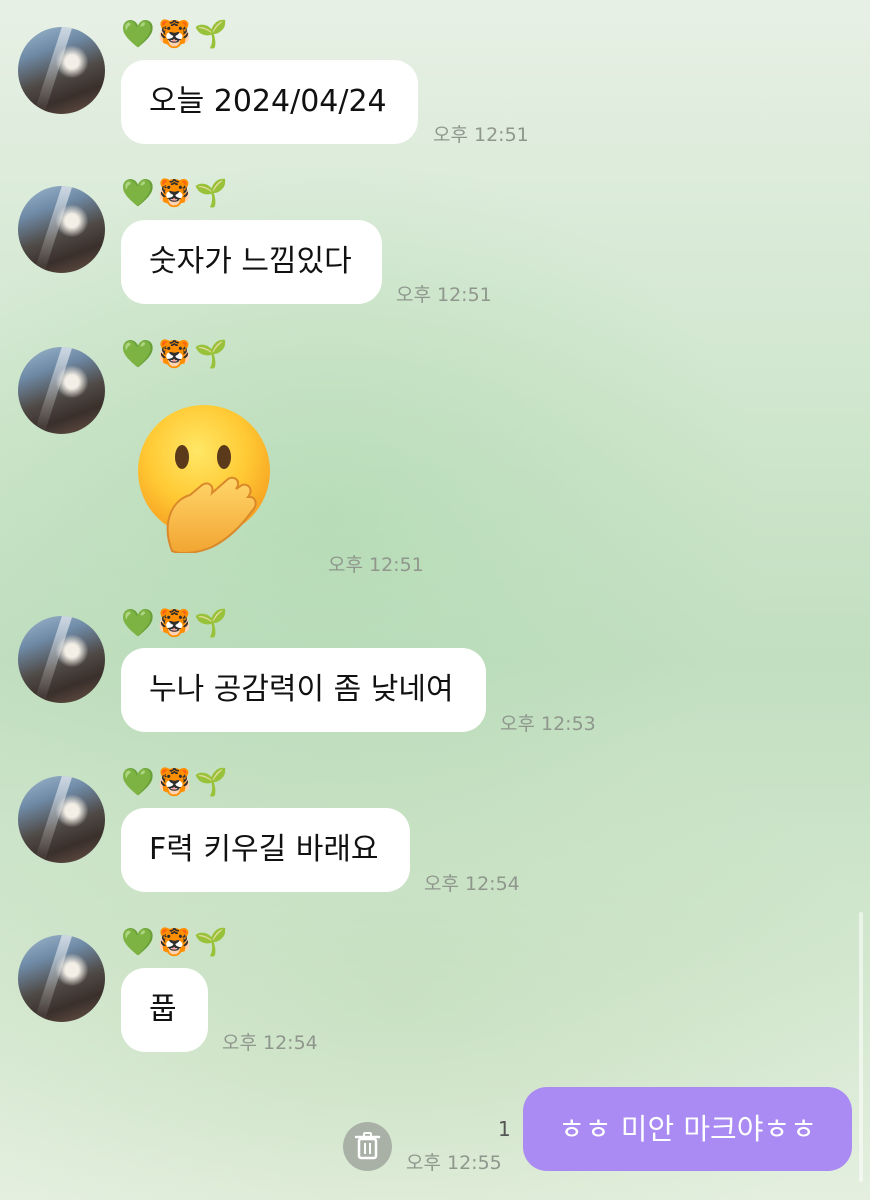  I want to click on message-bubble: F력 키우길 바래요, so click(265, 850).